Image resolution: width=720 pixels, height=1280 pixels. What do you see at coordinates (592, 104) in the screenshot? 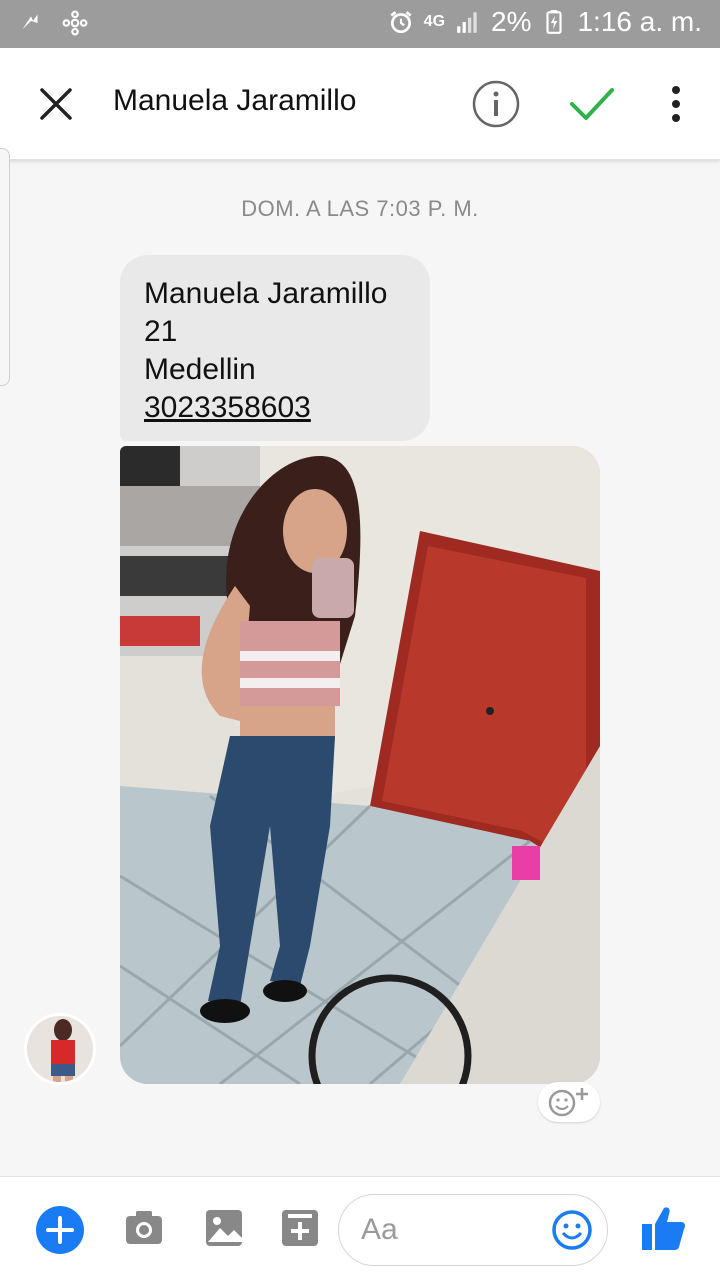
I see `checkmark-icon` at bounding box center [592, 104].